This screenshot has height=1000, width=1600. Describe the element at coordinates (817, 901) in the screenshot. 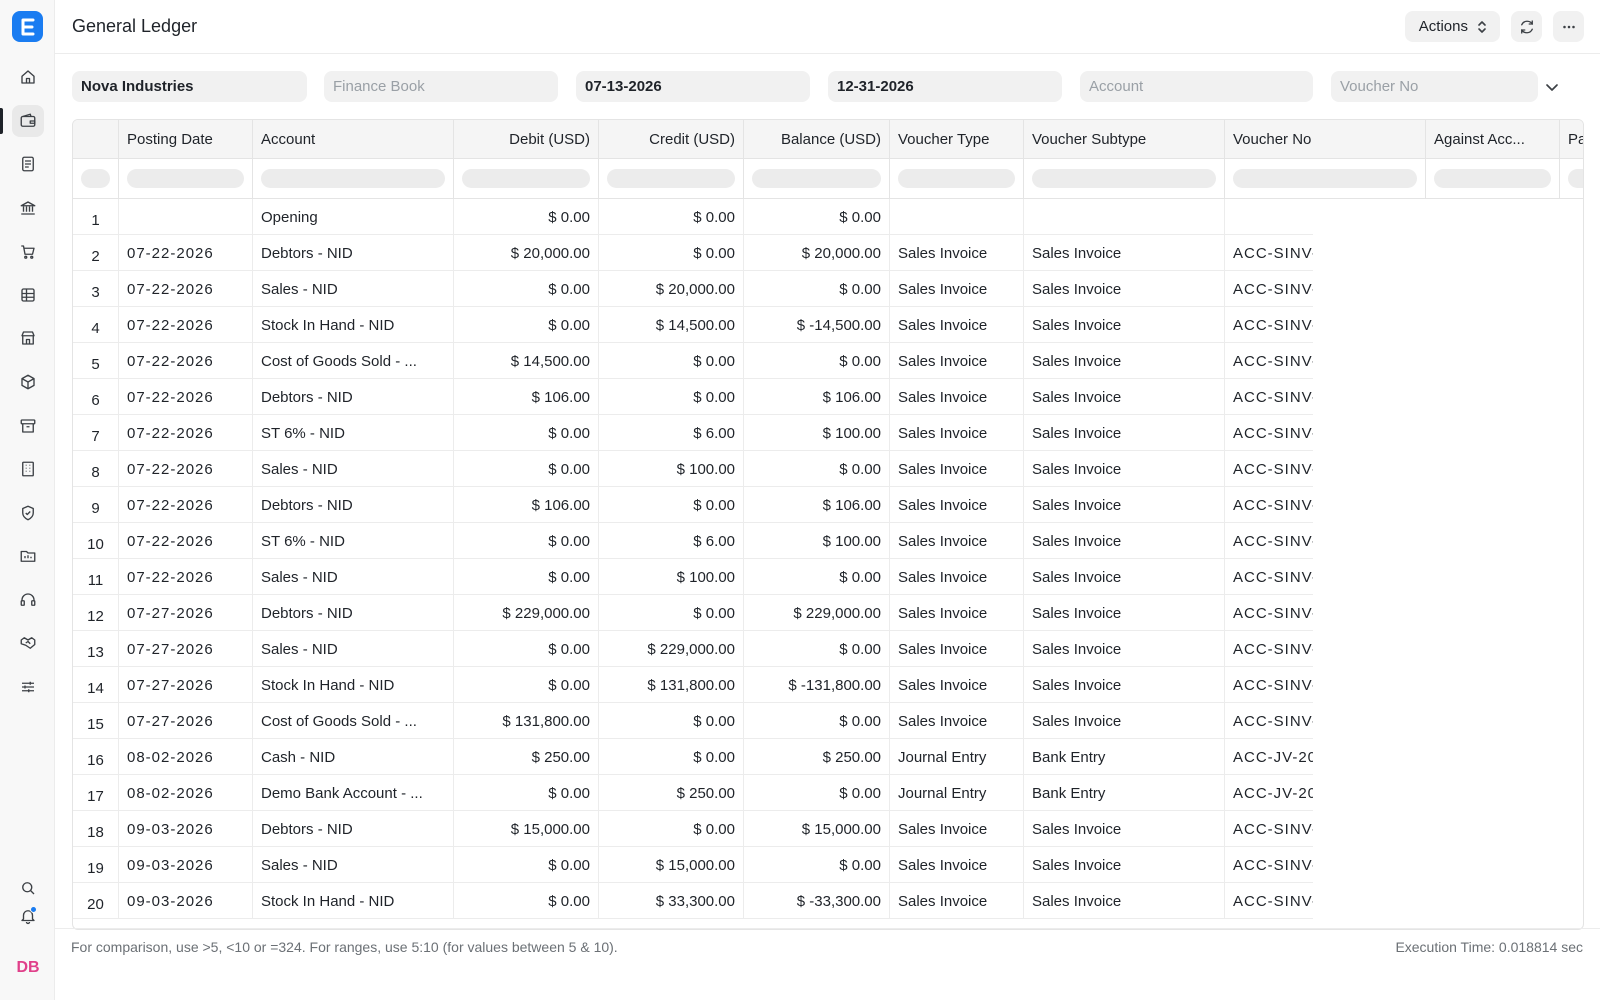

I see `balance-cell: $ -33,300.00` at that location.